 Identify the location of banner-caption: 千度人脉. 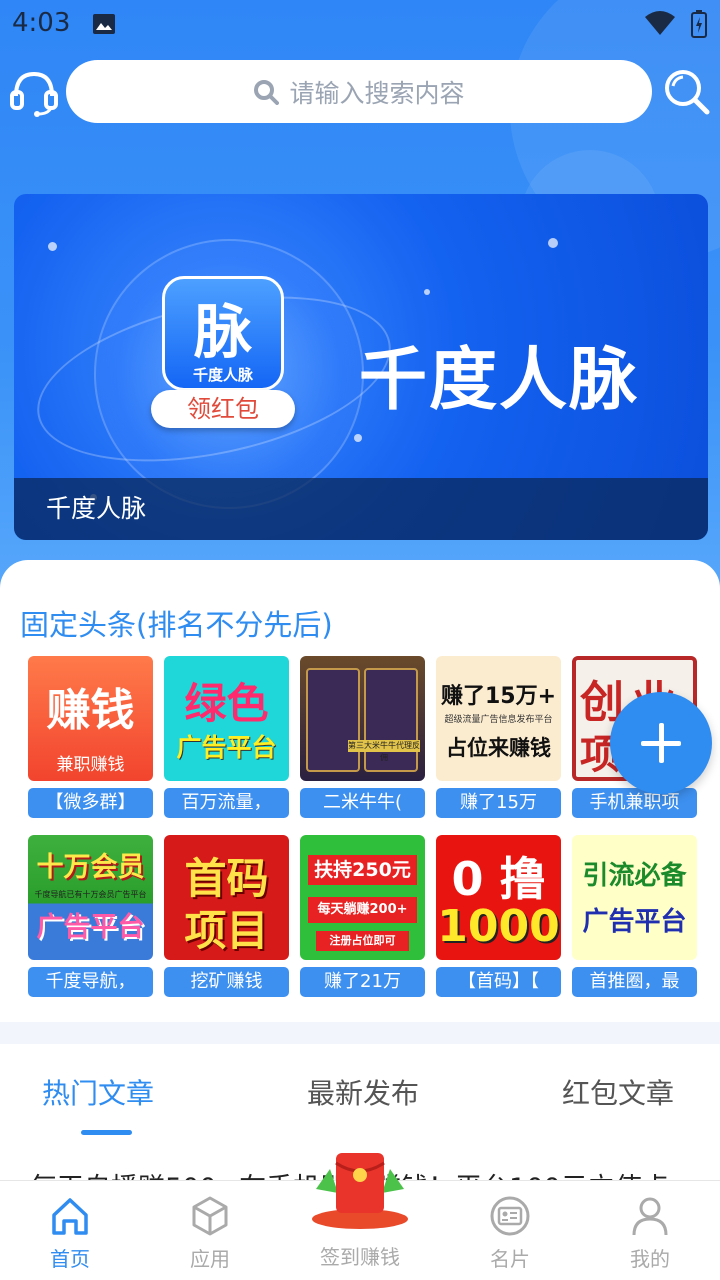
(361, 509).